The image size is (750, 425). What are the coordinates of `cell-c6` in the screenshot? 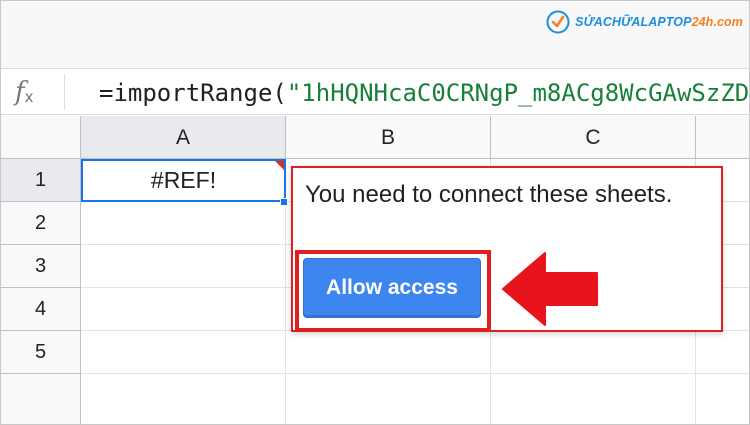 It's located at (593, 399).